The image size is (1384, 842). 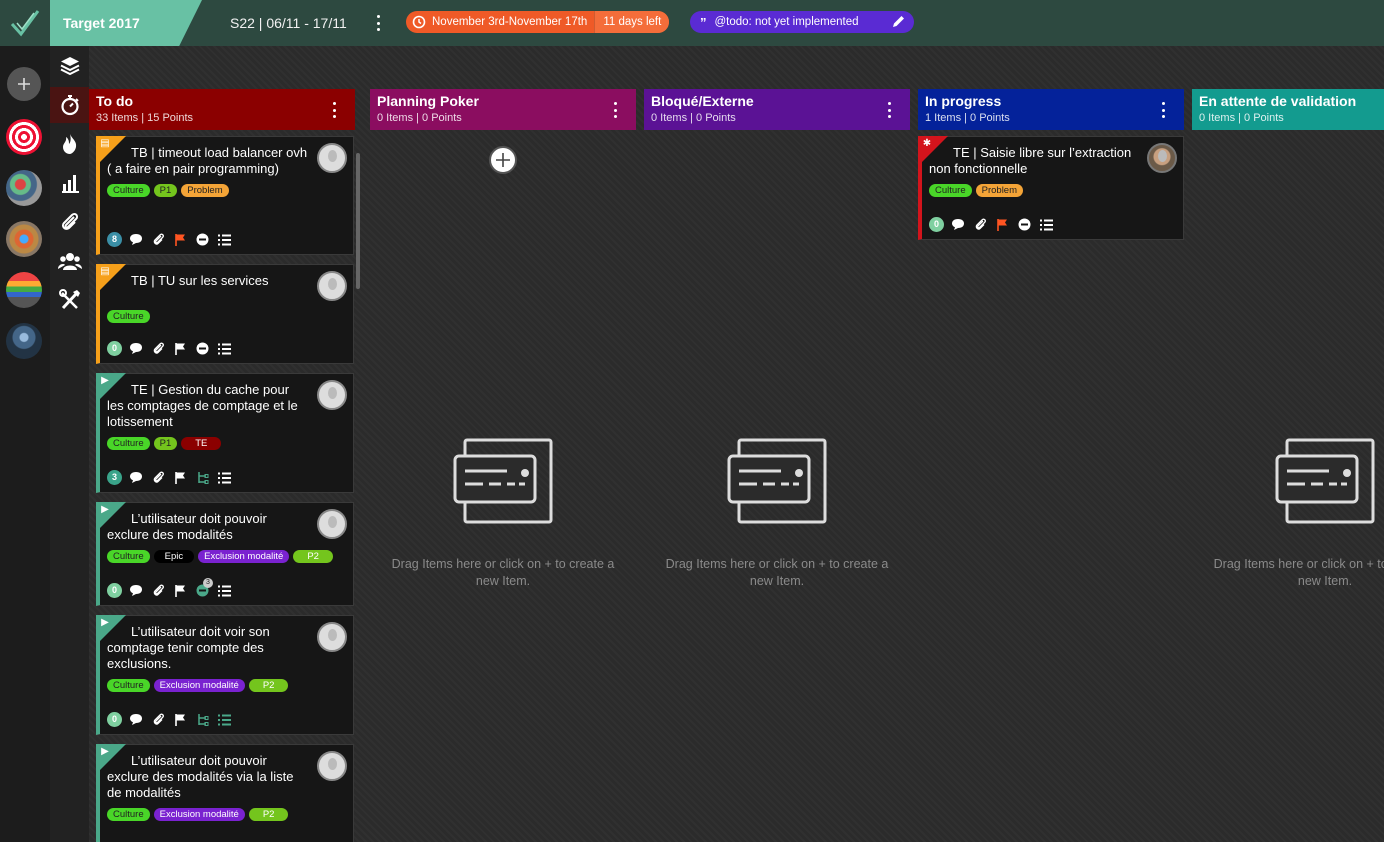 What do you see at coordinates (25, 444) in the screenshot?
I see `project-sidebar` at bounding box center [25, 444].